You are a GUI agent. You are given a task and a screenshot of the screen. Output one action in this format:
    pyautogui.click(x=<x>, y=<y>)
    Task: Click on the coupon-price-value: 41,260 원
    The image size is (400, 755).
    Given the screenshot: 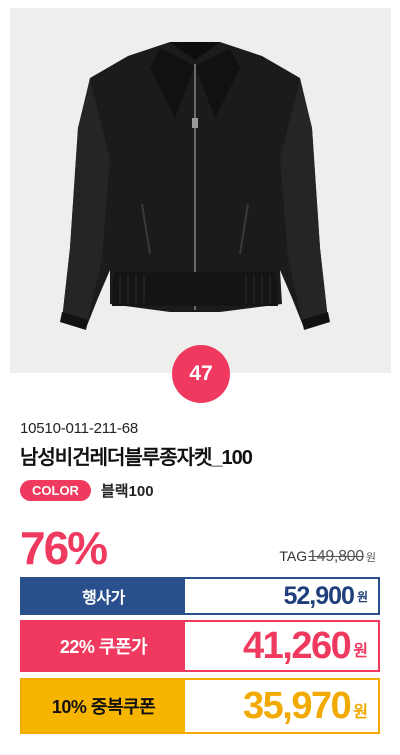 What is the action you would take?
    pyautogui.click(x=281, y=646)
    